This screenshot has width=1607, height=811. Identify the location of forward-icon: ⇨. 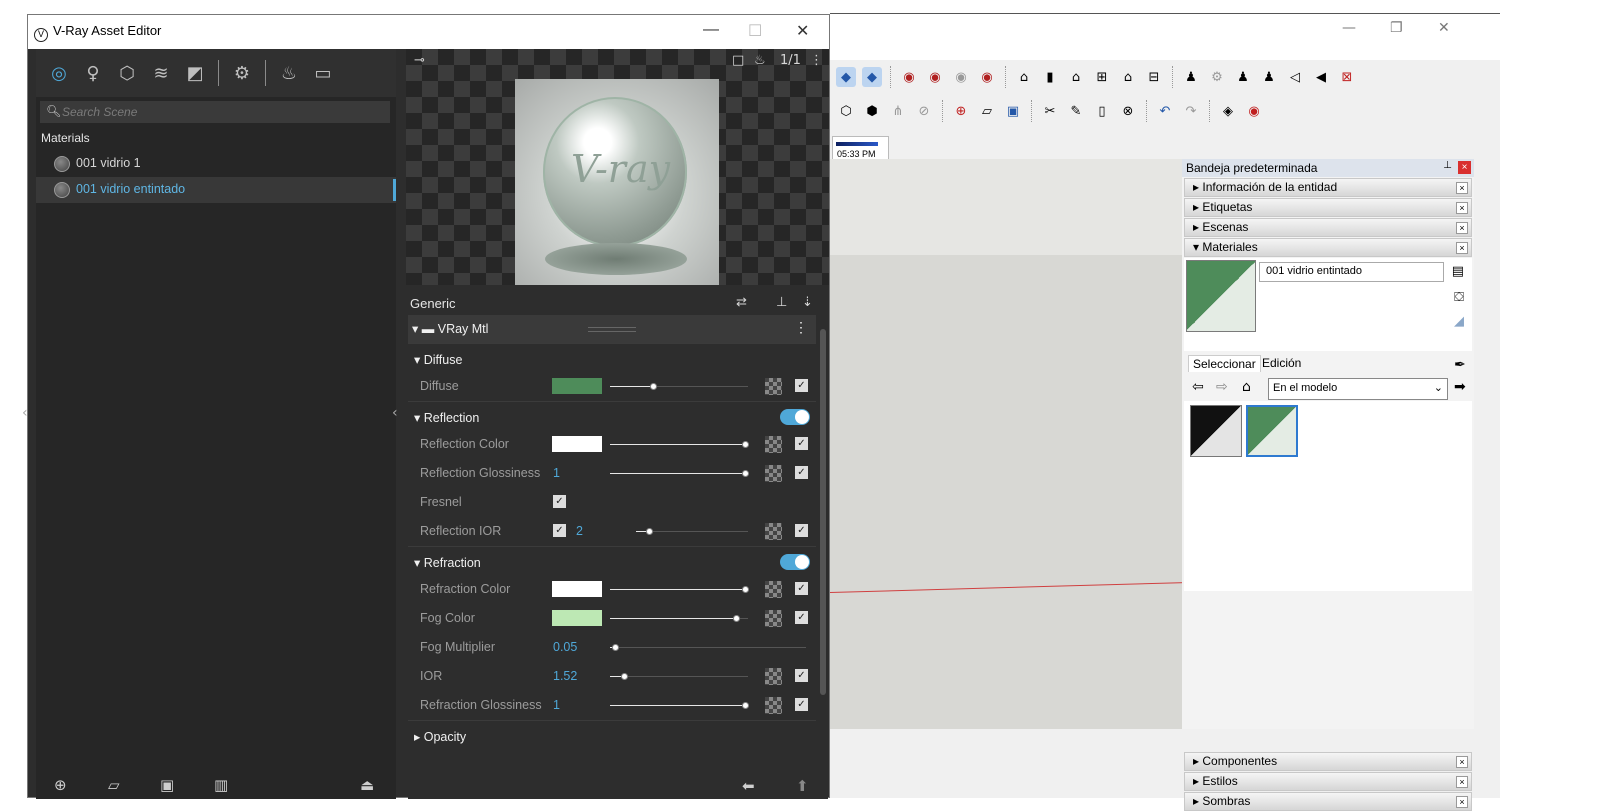
(1222, 387).